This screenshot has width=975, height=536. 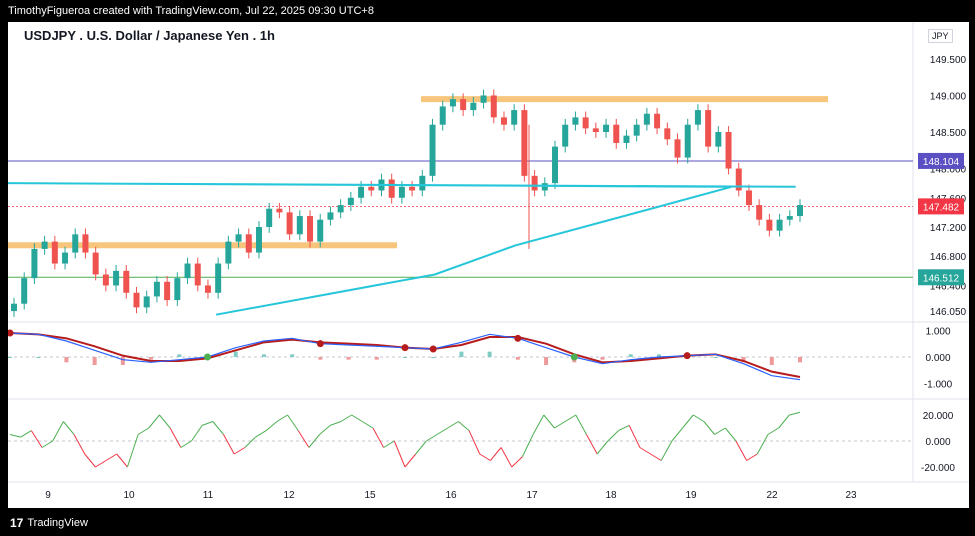 I want to click on x-tick-label: 12, so click(x=289, y=495).